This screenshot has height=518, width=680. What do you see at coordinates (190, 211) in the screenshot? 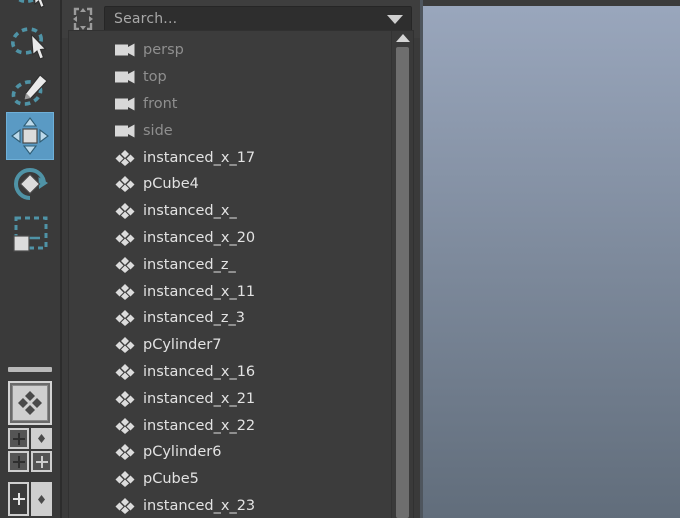
I see `outliner-item-label: instanced_x_` at bounding box center [190, 211].